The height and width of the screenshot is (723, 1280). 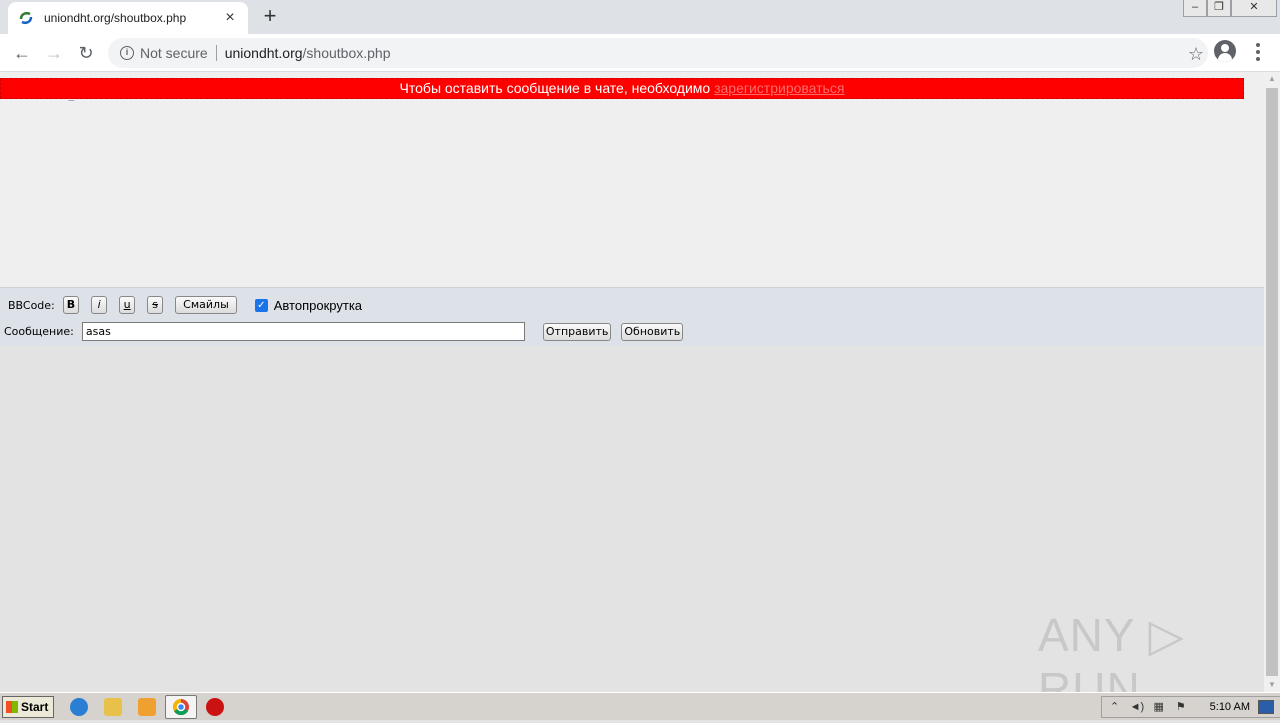 I want to click on bbcode-toolbar: BBCode: B i u s Смайлы ✓ Автопрокрутка, so click(x=185, y=305).